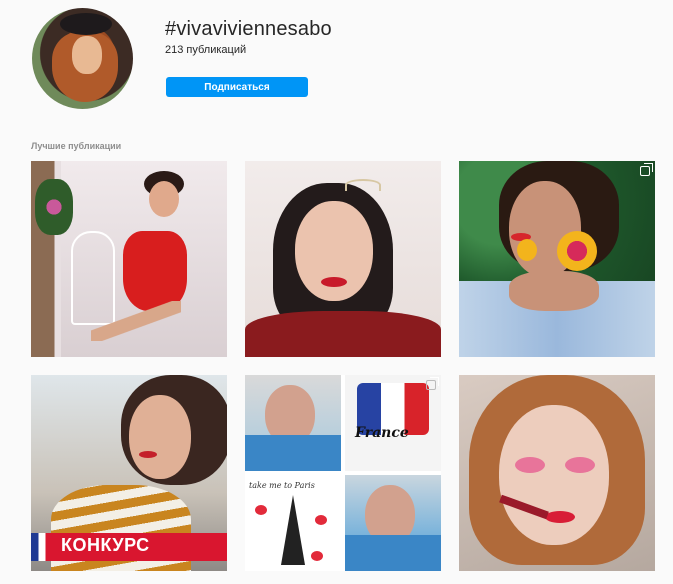 The width and height of the screenshot is (673, 584). I want to click on post-2-tiara, so click(363, 185).